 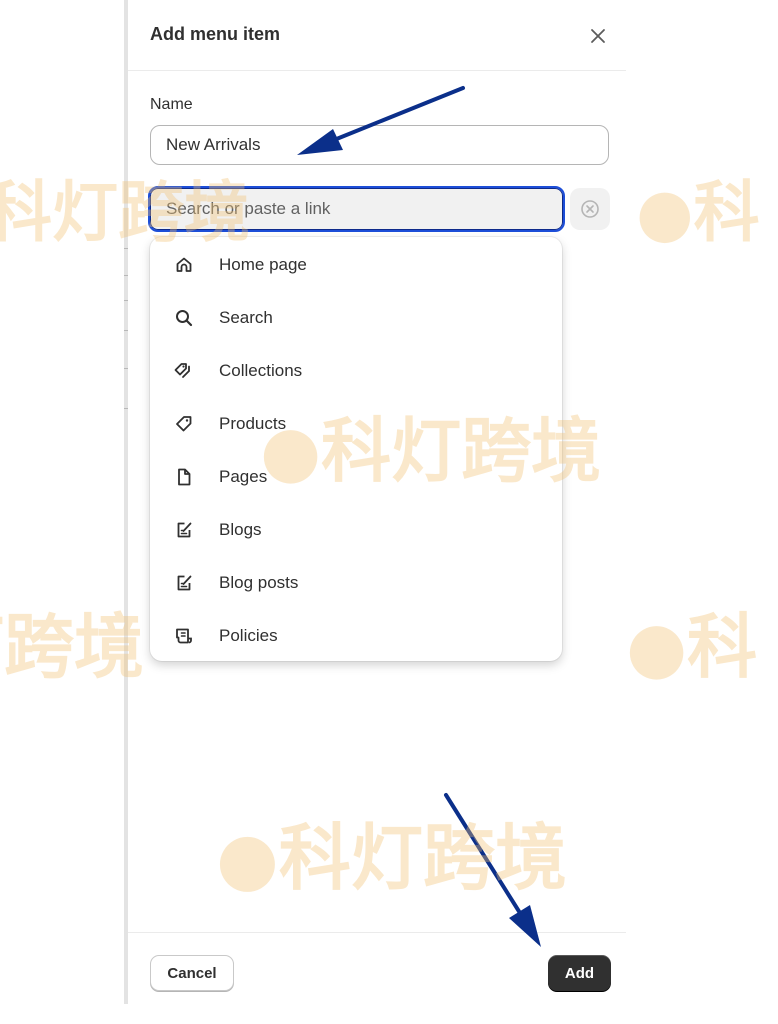 What do you see at coordinates (215, 34) in the screenshot?
I see `modal-title: Add menu item` at bounding box center [215, 34].